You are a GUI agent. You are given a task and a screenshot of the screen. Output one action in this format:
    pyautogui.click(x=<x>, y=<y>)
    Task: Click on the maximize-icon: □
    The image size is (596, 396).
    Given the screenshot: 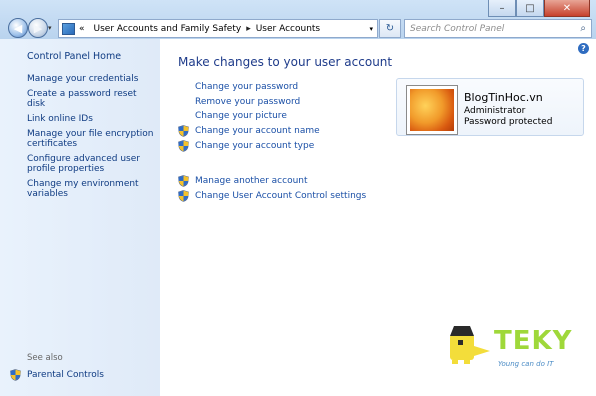 What is the action you would take?
    pyautogui.click(x=530, y=8)
    